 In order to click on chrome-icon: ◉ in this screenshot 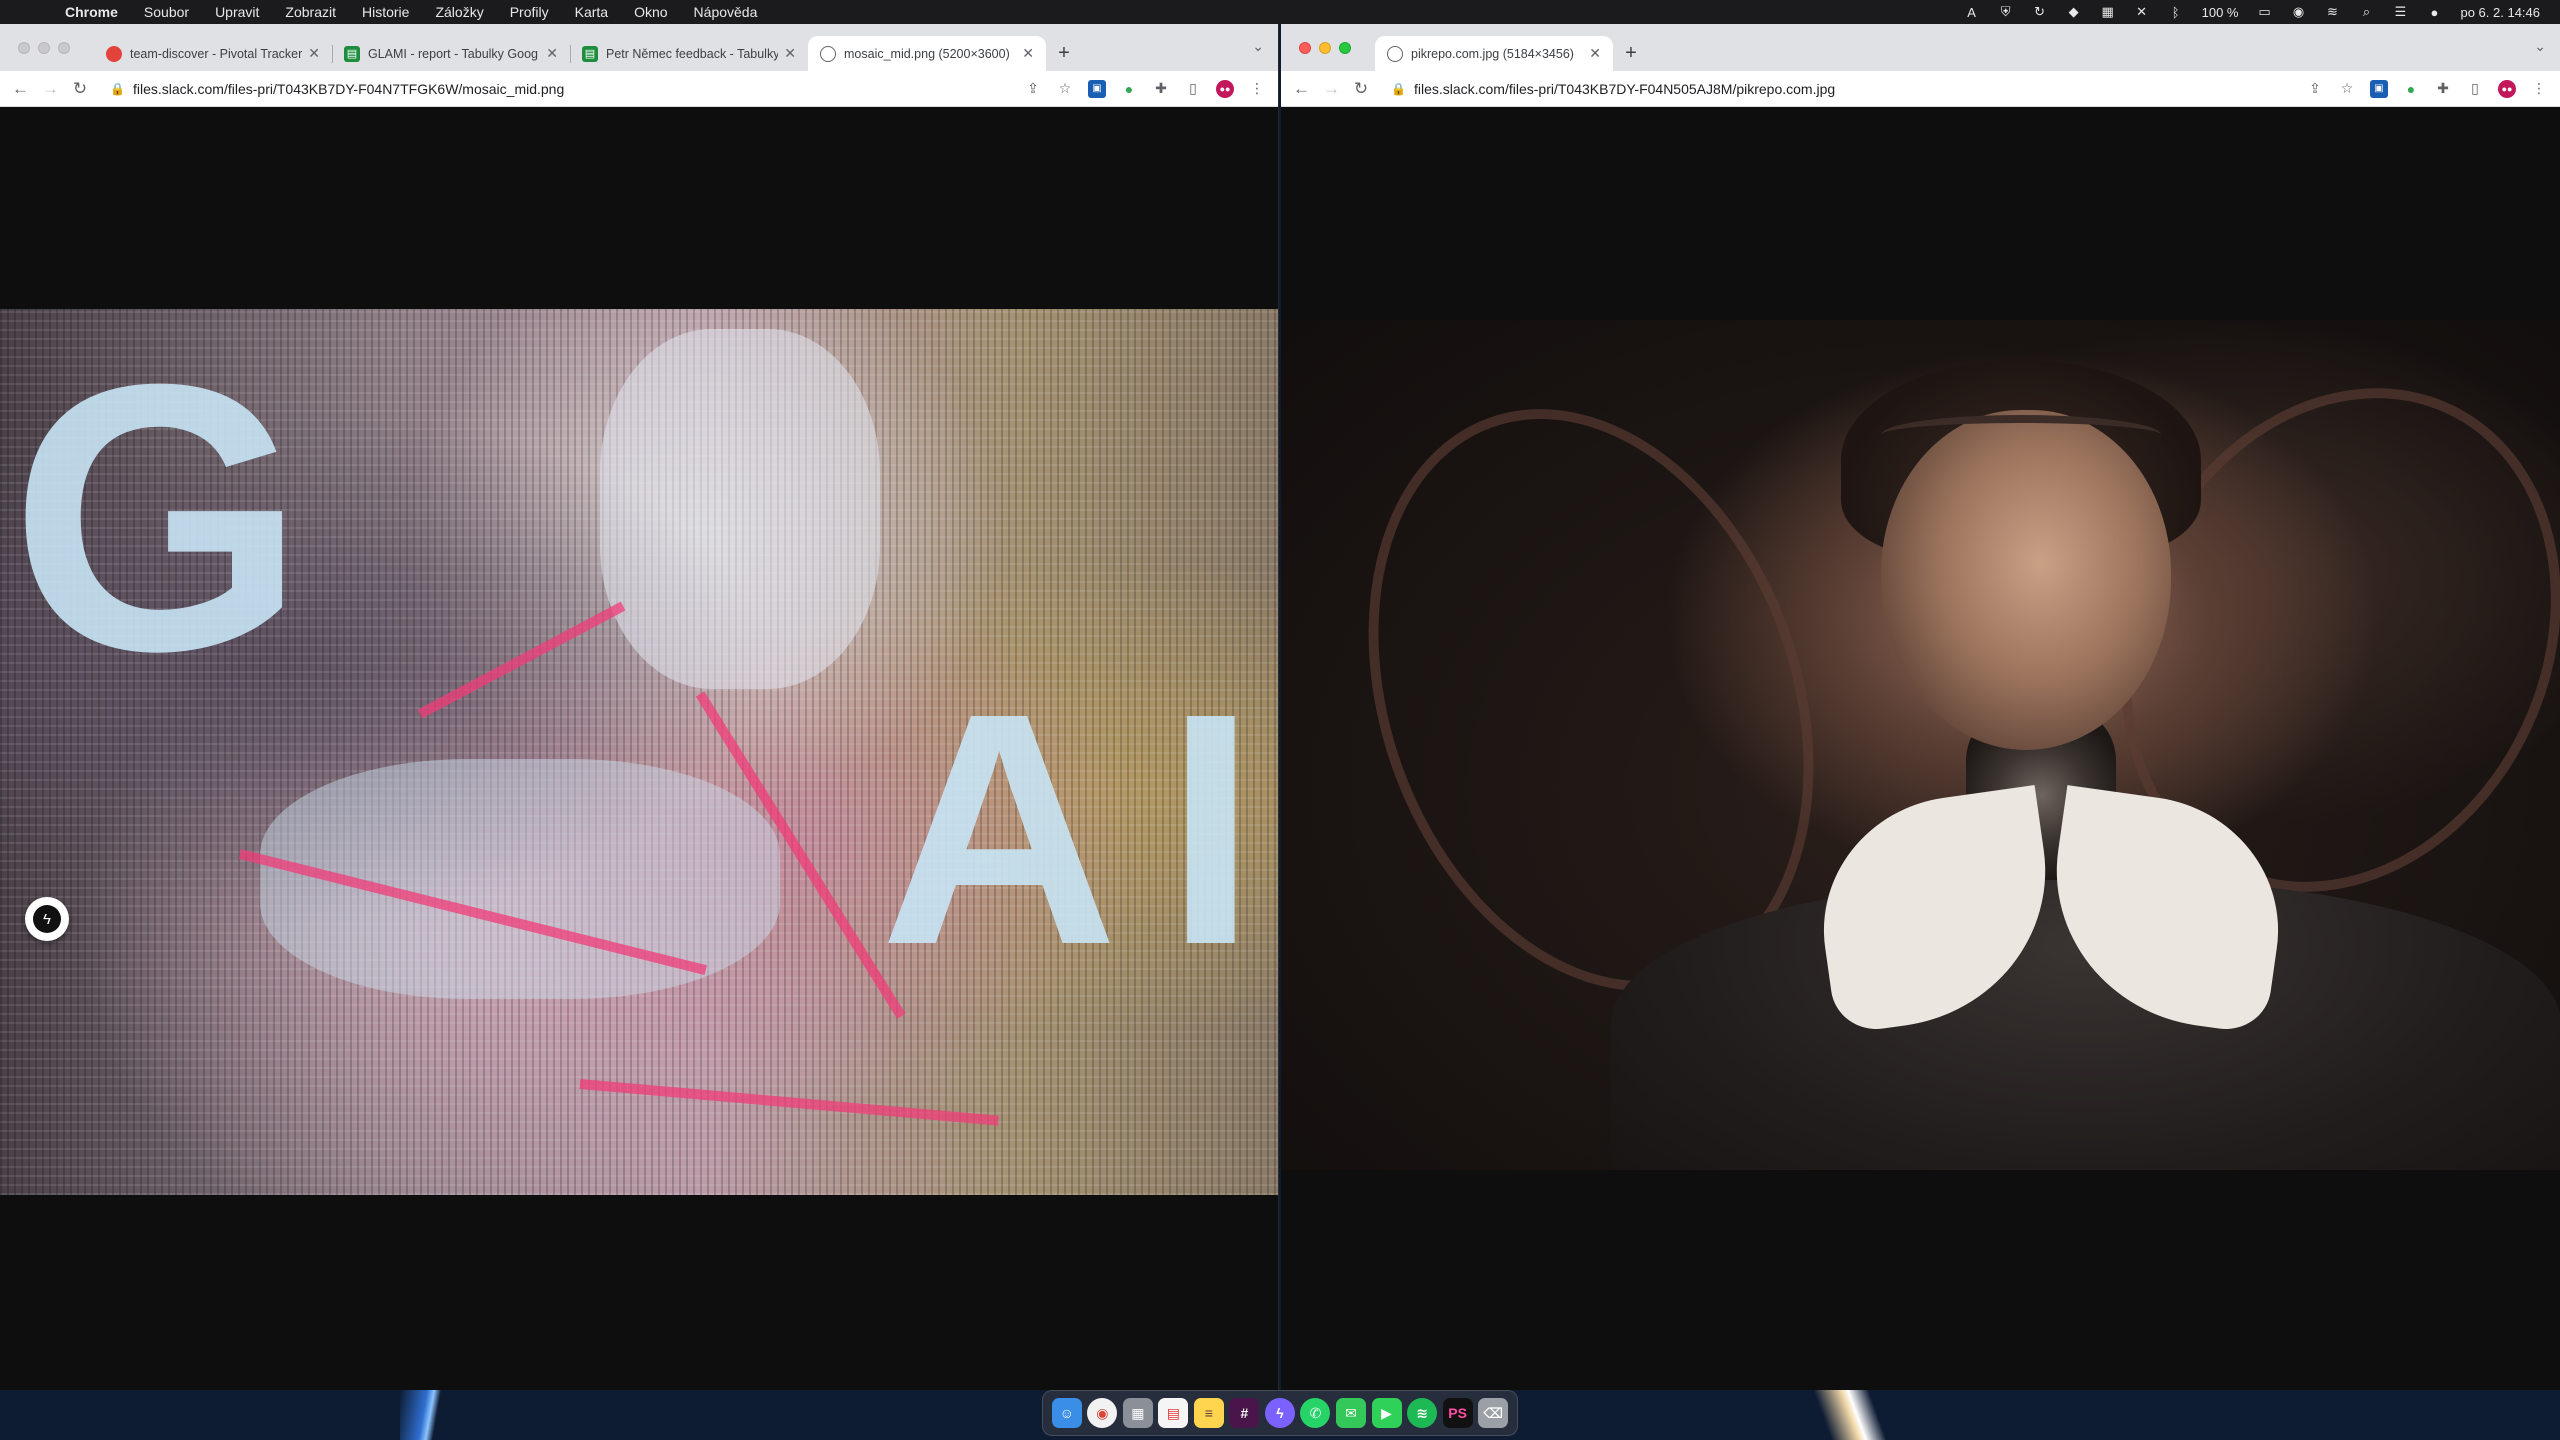, I will do `click(1102, 1413)`.